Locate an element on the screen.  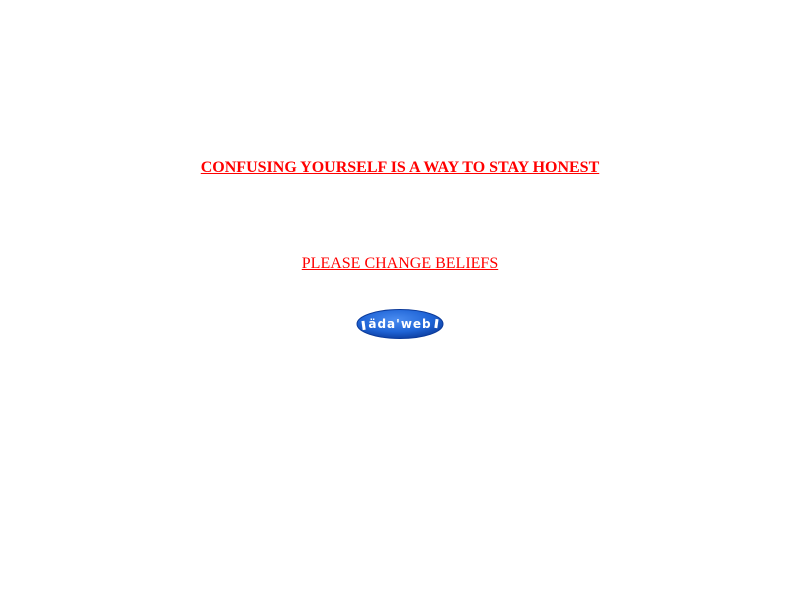
subline: PLEASE CHANGE BELIEFS is located at coordinates (400, 264).